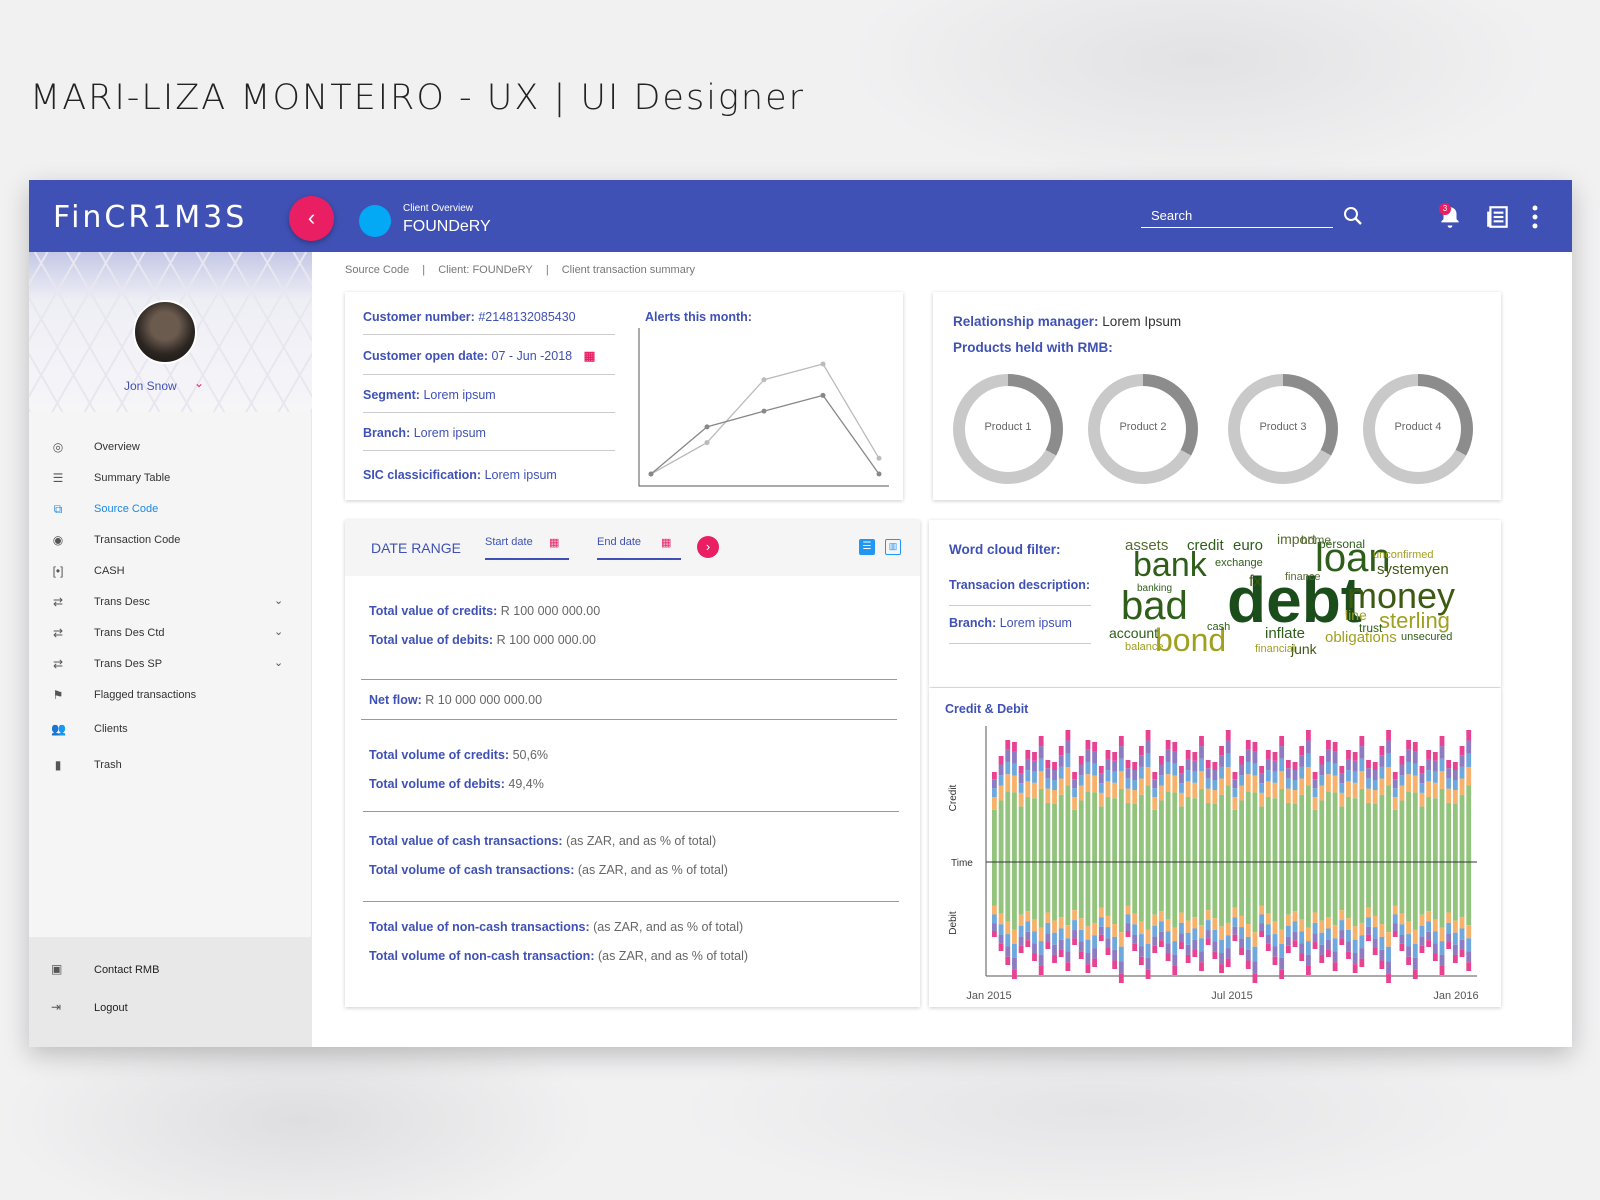 Image resolution: width=1600 pixels, height=1200 pixels. What do you see at coordinates (170, 540) in the screenshot?
I see `sidebar-item-transaction-code: ◉ Transaction Code` at bounding box center [170, 540].